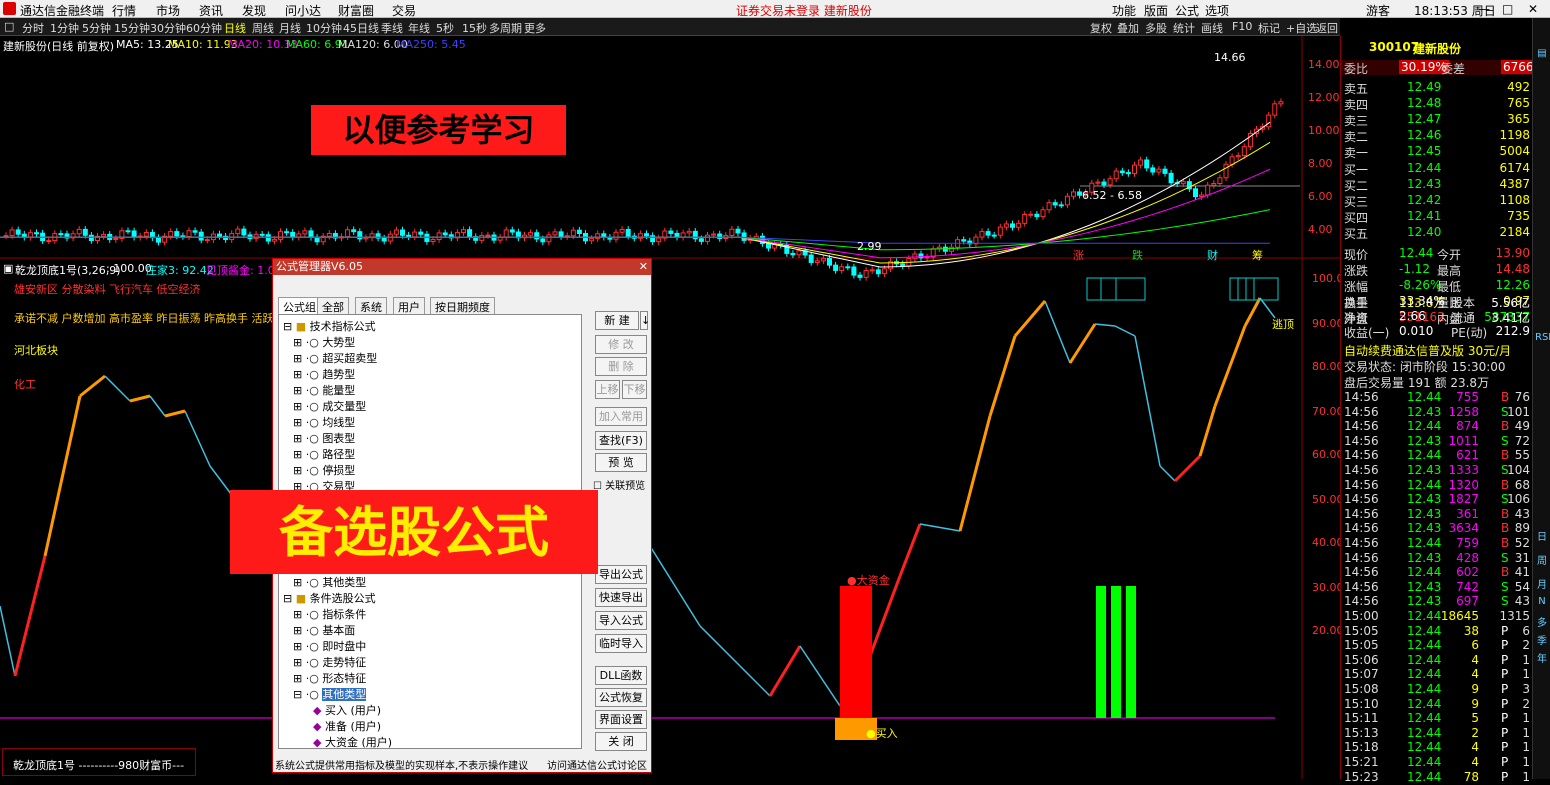  Describe the element at coordinates (1212, 255) in the screenshot. I see `event-cai: 财` at that location.